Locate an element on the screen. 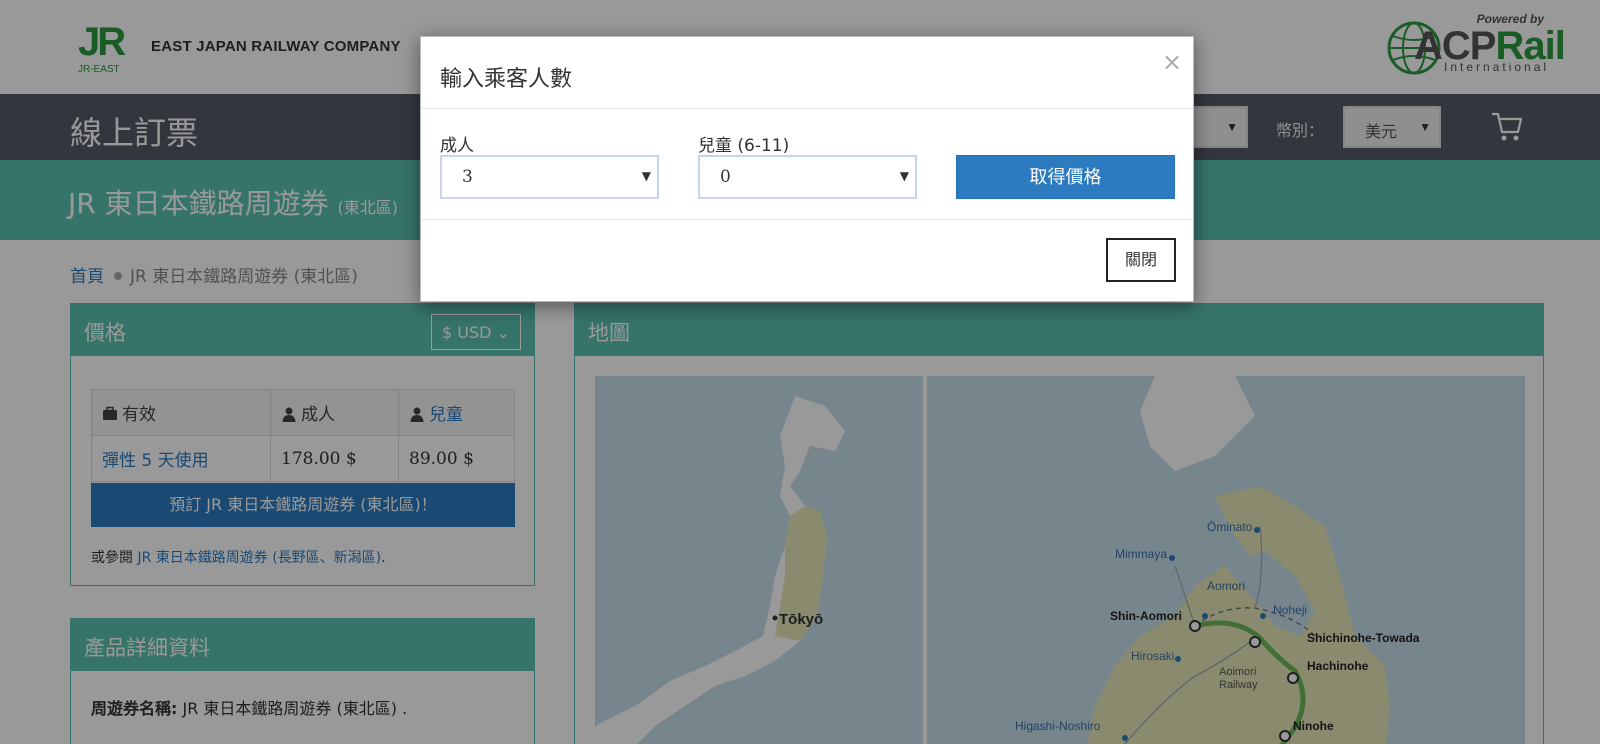 The image size is (1600, 744). adult-count-select: 3 ▼ is located at coordinates (549, 177).